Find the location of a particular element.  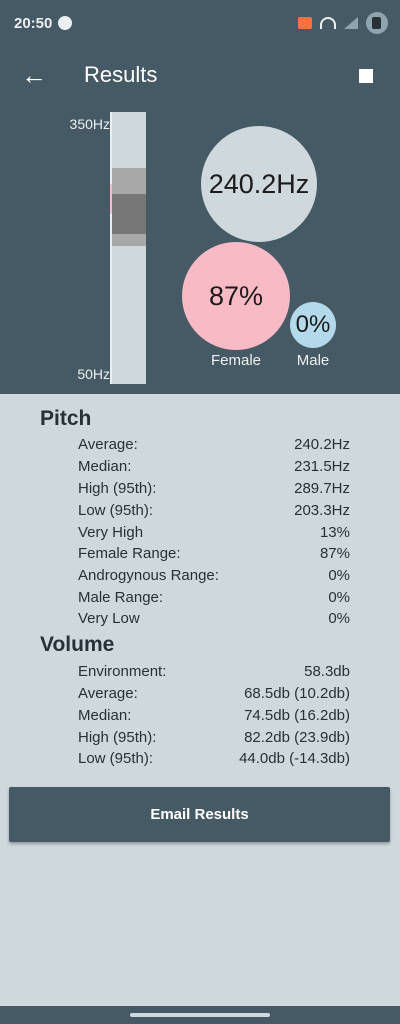

row-label: Very Low is located at coordinates (109, 618).